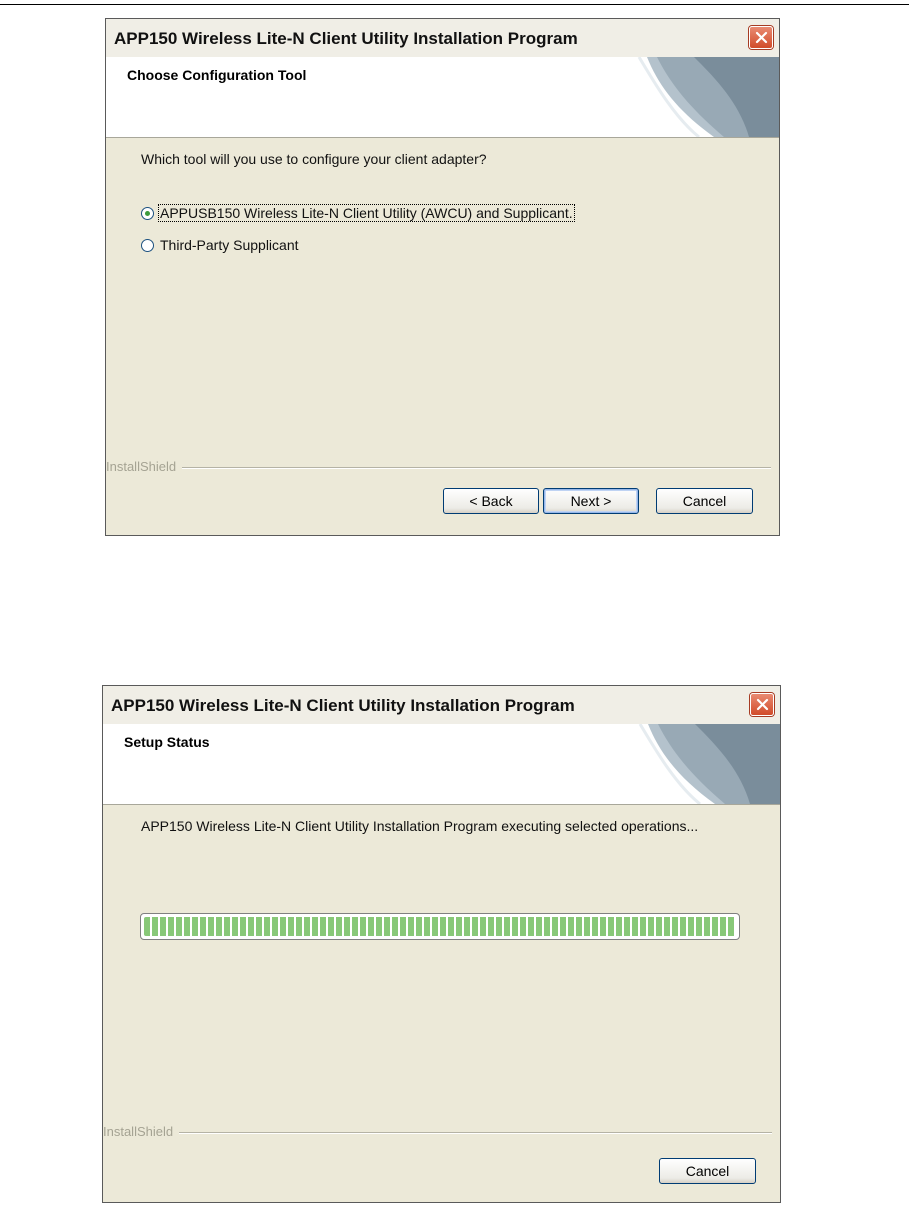 This screenshot has height=1208, width=909. I want to click on header-banner: Setup Status, so click(441, 764).